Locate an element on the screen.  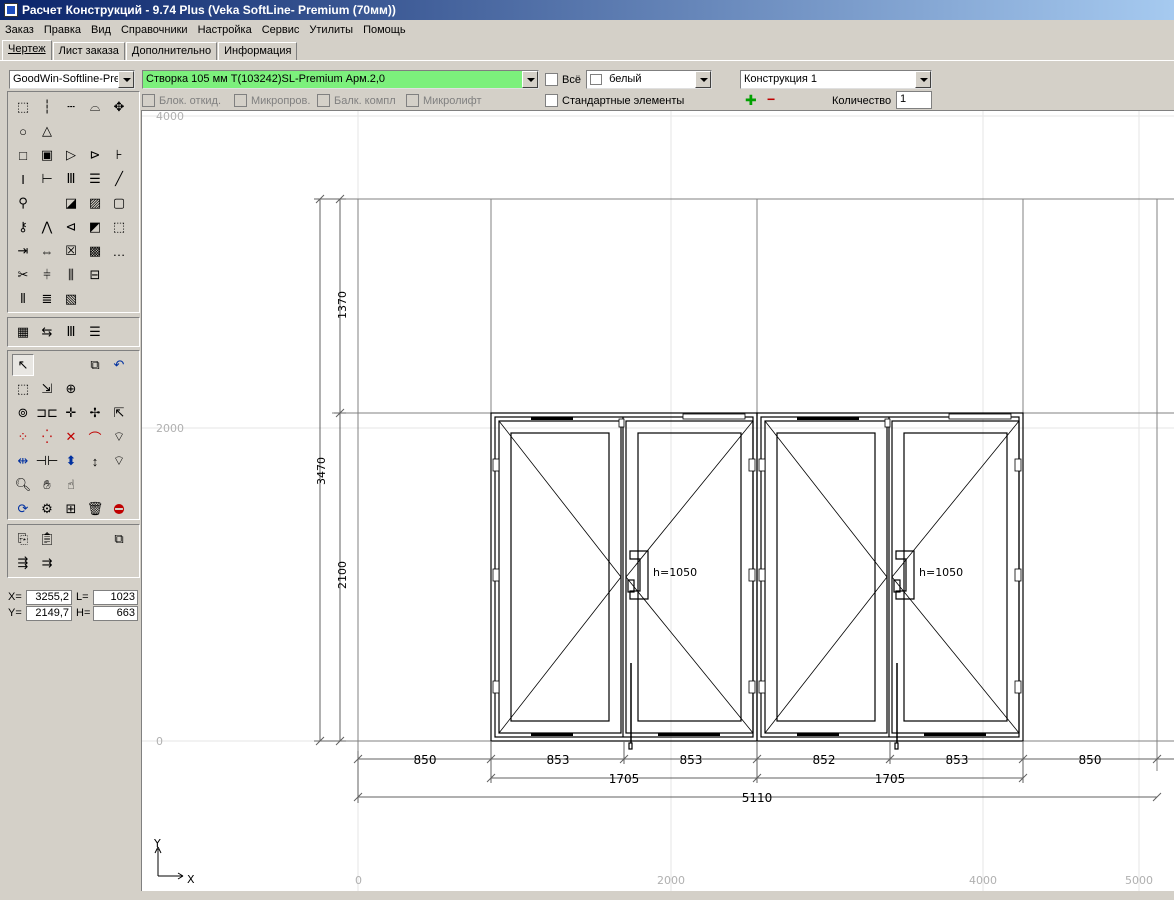
slide-right-icon: ⇥ is located at coordinates (23, 251).